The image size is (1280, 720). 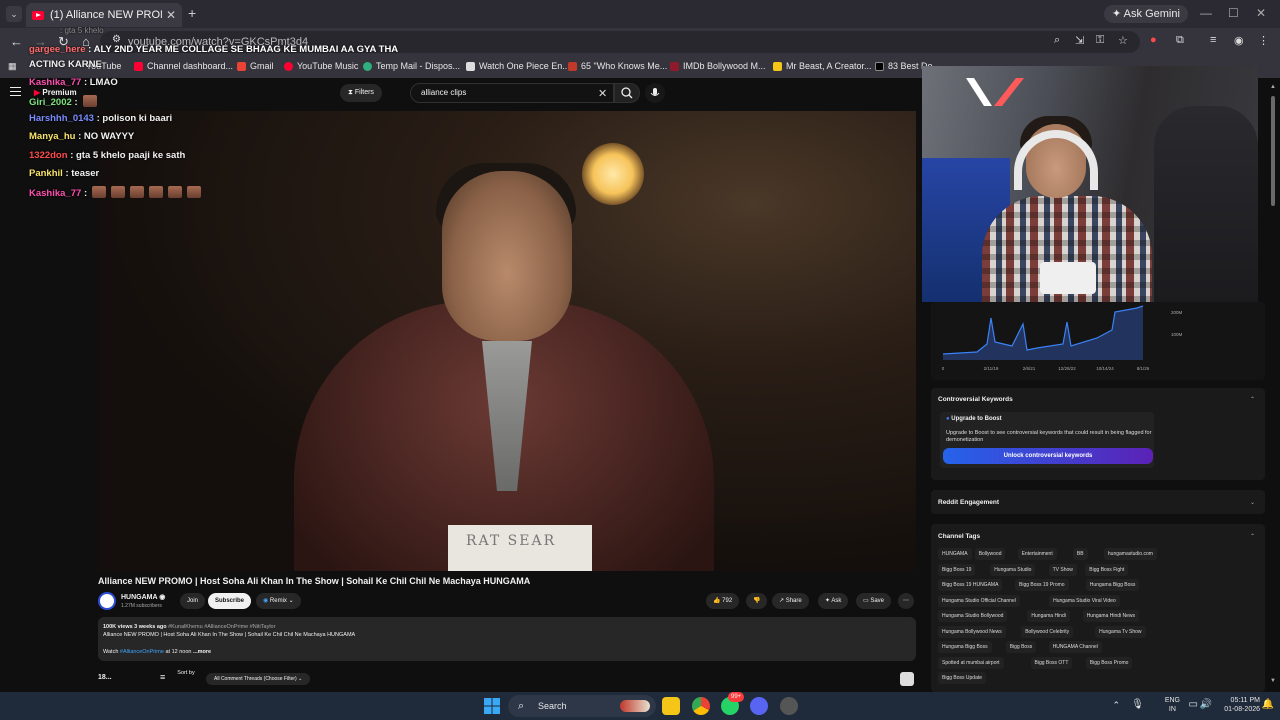 I want to click on volume-icon: 🔊, so click(x=1206, y=704).